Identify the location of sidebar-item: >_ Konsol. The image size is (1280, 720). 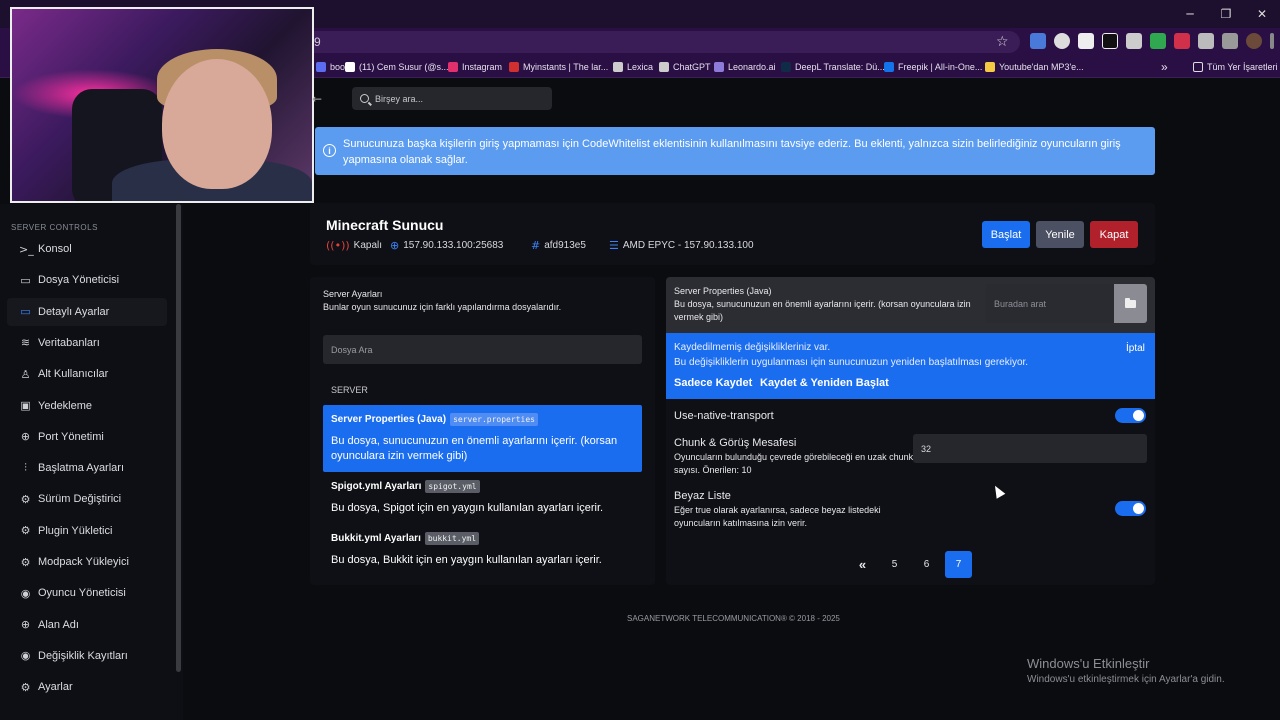
(87, 249).